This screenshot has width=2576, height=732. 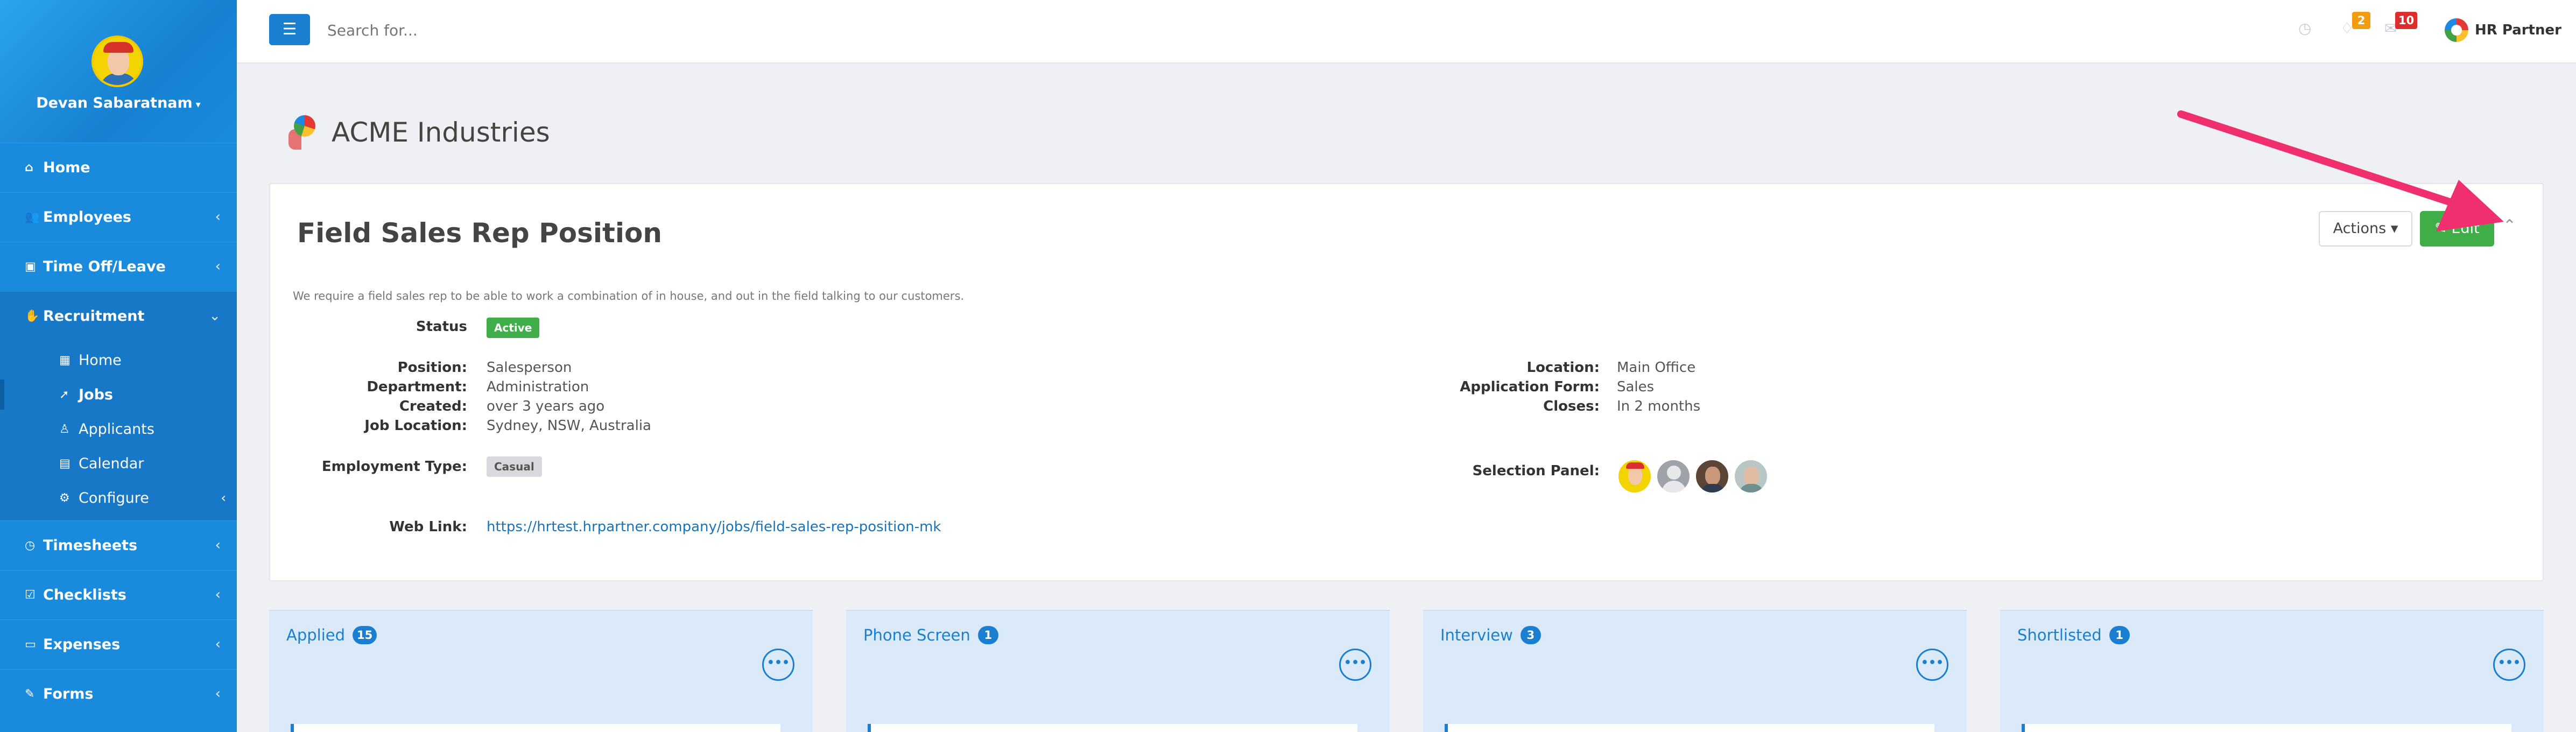 I want to click on employment-type-badge: Casual, so click(x=514, y=466).